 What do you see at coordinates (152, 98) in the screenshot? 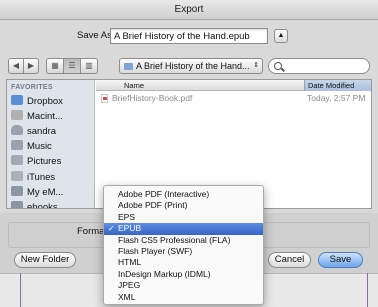
I see `file-name: BriefHistory-Book.pdf` at bounding box center [152, 98].